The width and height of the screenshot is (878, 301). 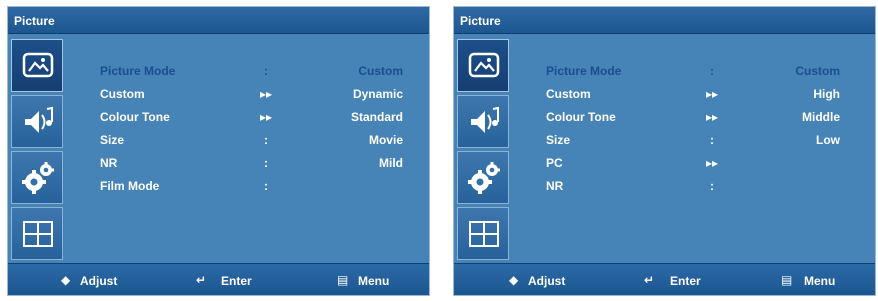 What do you see at coordinates (358, 94) in the screenshot?
I see `option-dynamic: Dynamic` at bounding box center [358, 94].